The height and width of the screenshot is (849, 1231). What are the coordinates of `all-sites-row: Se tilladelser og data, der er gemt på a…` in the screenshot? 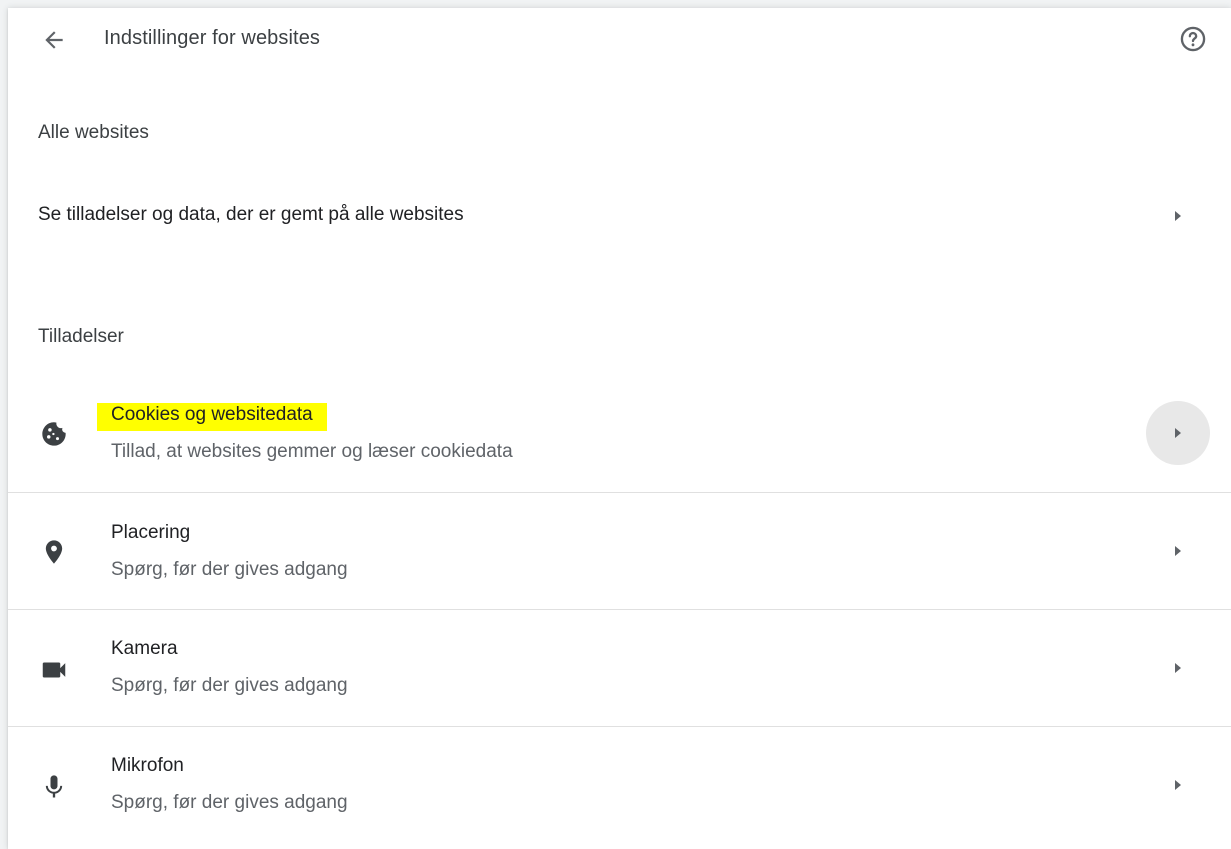 It's located at (619, 216).